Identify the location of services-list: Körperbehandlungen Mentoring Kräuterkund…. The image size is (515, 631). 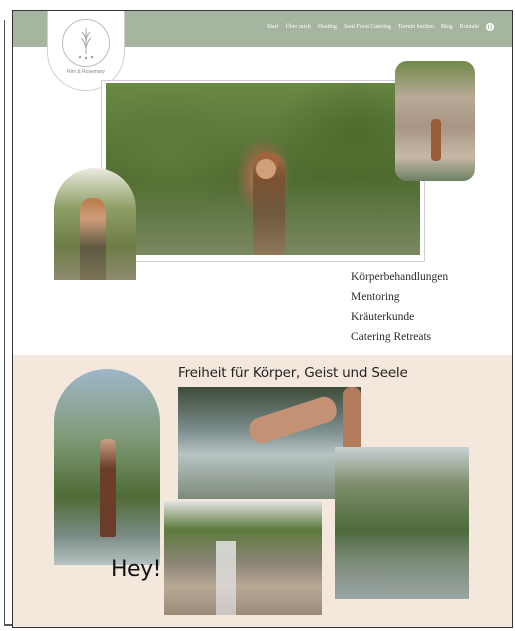
(399, 307).